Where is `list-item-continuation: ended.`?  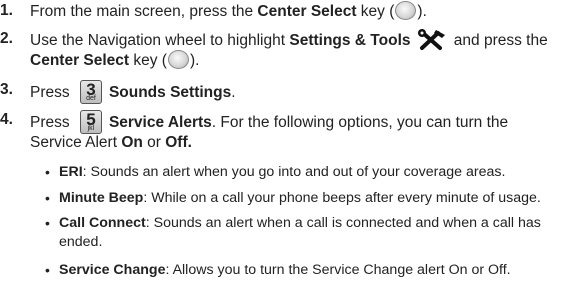
list-item-continuation: ended. is located at coordinates (81, 242).